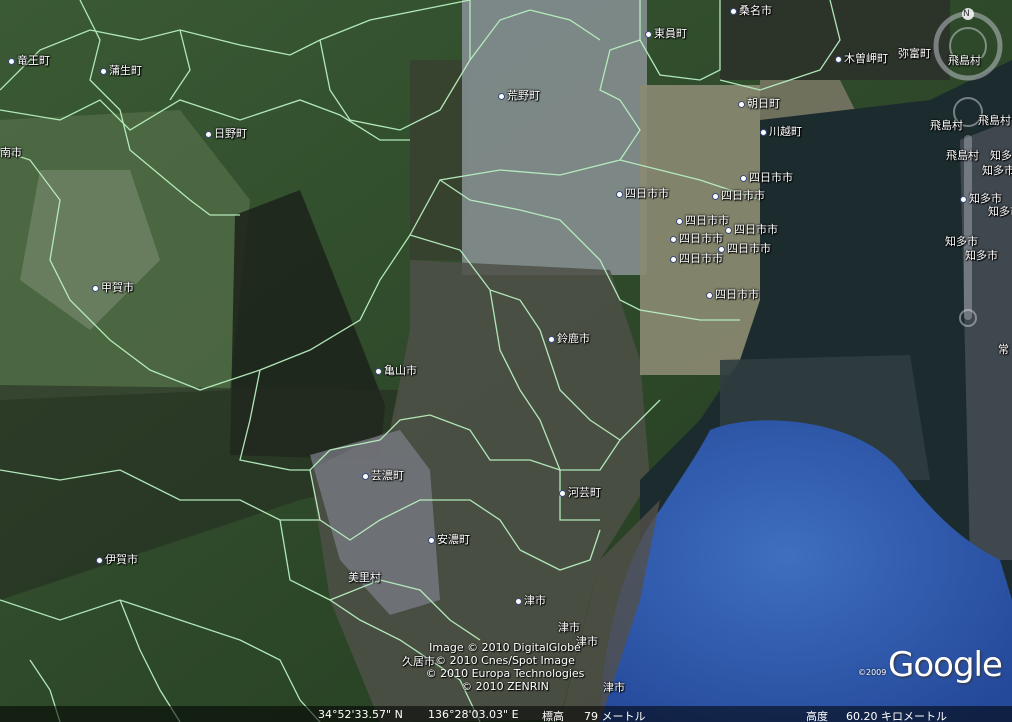 Image resolution: width=1012 pixels, height=722 pixels. I want to click on place-label: 河芸町, so click(580, 493).